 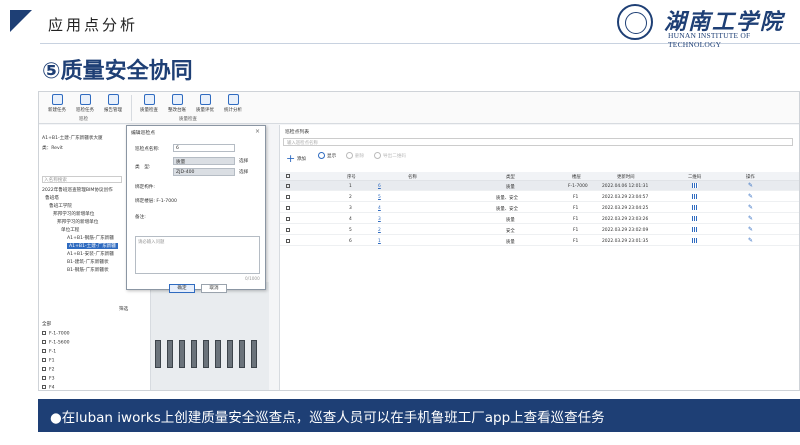 I want to click on row-name-link: 2, so click(x=379, y=230).